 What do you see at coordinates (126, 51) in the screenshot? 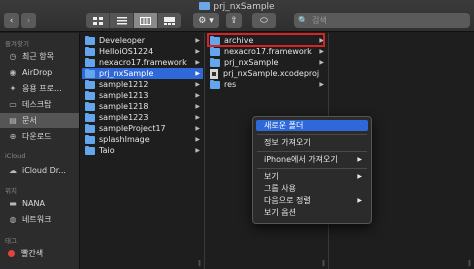
I see `item-name: HelloiOS1224` at bounding box center [126, 51].